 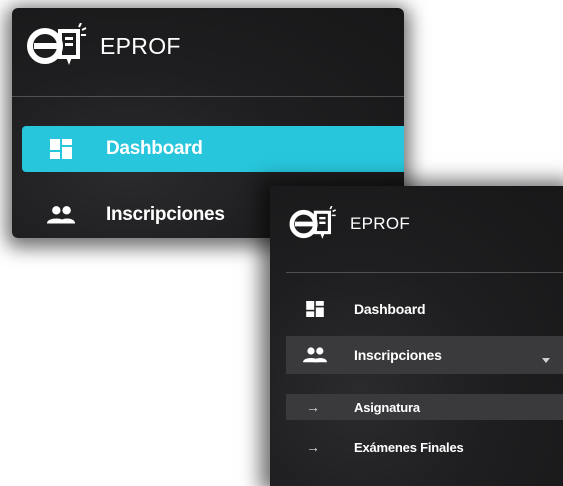 What do you see at coordinates (424, 407) in the screenshot?
I see `sidebar-subitem-asignatura: → Asignatura` at bounding box center [424, 407].